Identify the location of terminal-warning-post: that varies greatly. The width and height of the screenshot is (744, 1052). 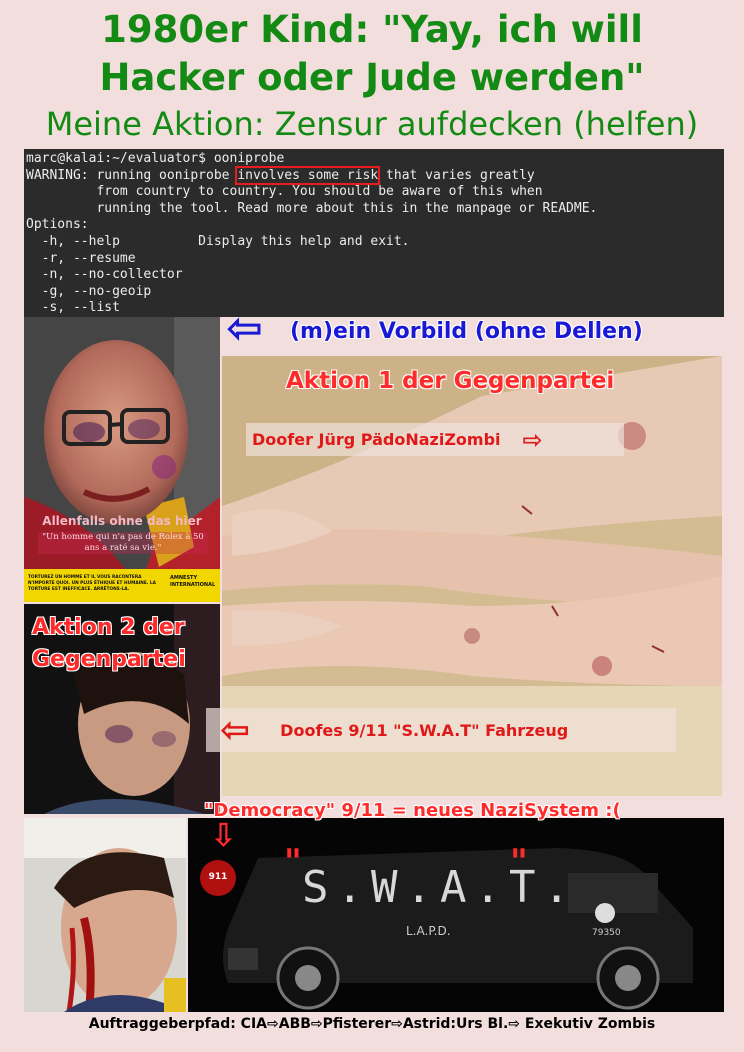
(456, 175).